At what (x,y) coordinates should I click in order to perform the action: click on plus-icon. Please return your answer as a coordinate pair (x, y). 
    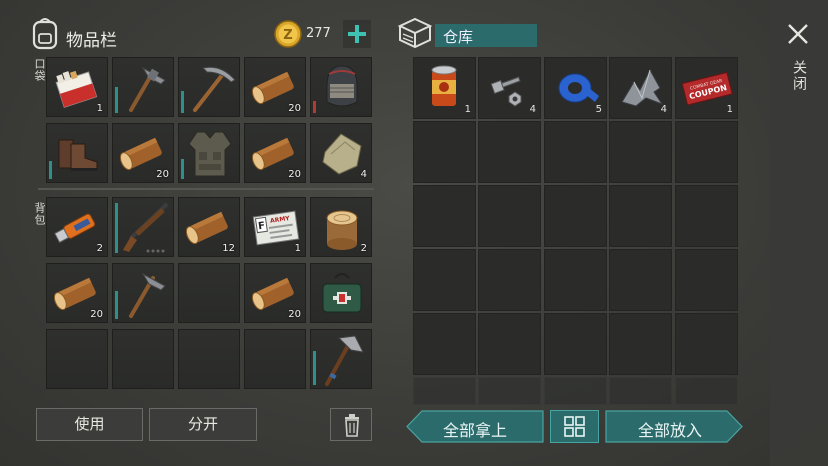
    Looking at the image, I should click on (357, 34).